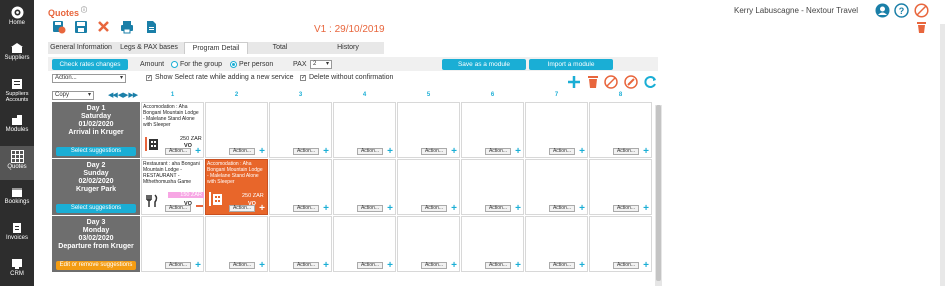 This screenshot has height=286, width=945. What do you see at coordinates (17, 51) in the screenshot?
I see `sidebar-item-suppliers: Suppliers` at bounding box center [17, 51].